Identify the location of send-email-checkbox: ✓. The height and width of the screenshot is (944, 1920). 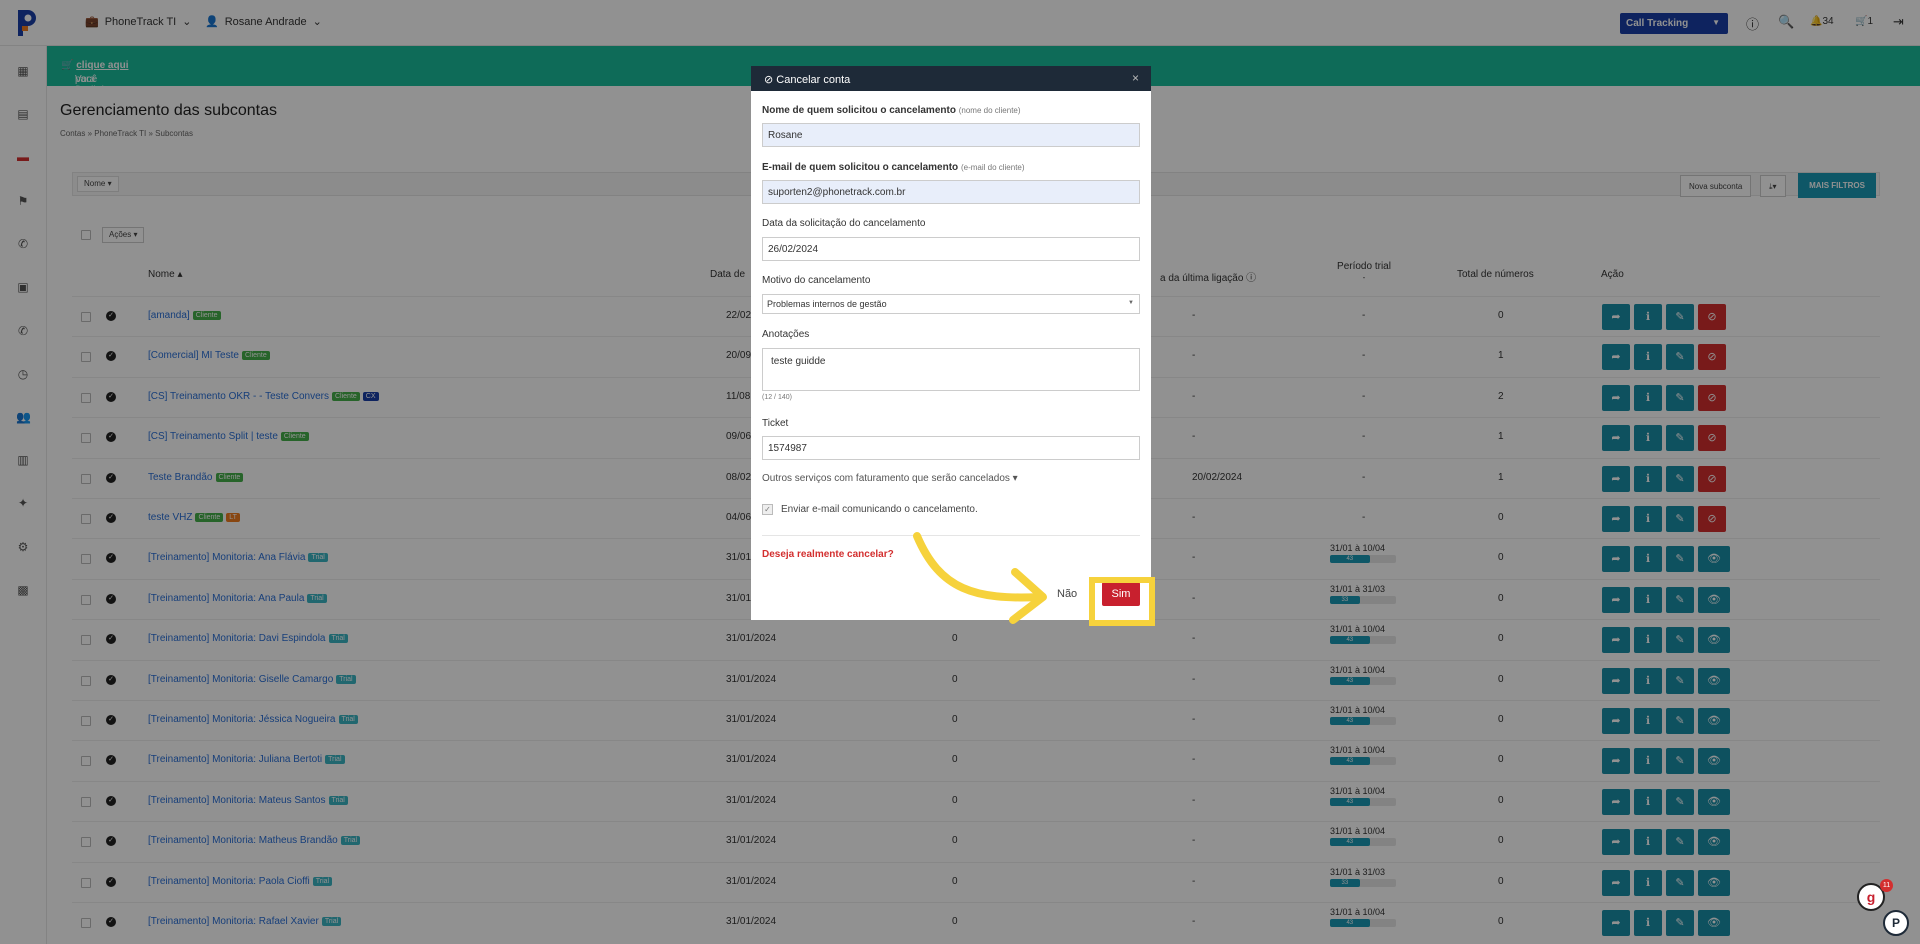
(767, 509).